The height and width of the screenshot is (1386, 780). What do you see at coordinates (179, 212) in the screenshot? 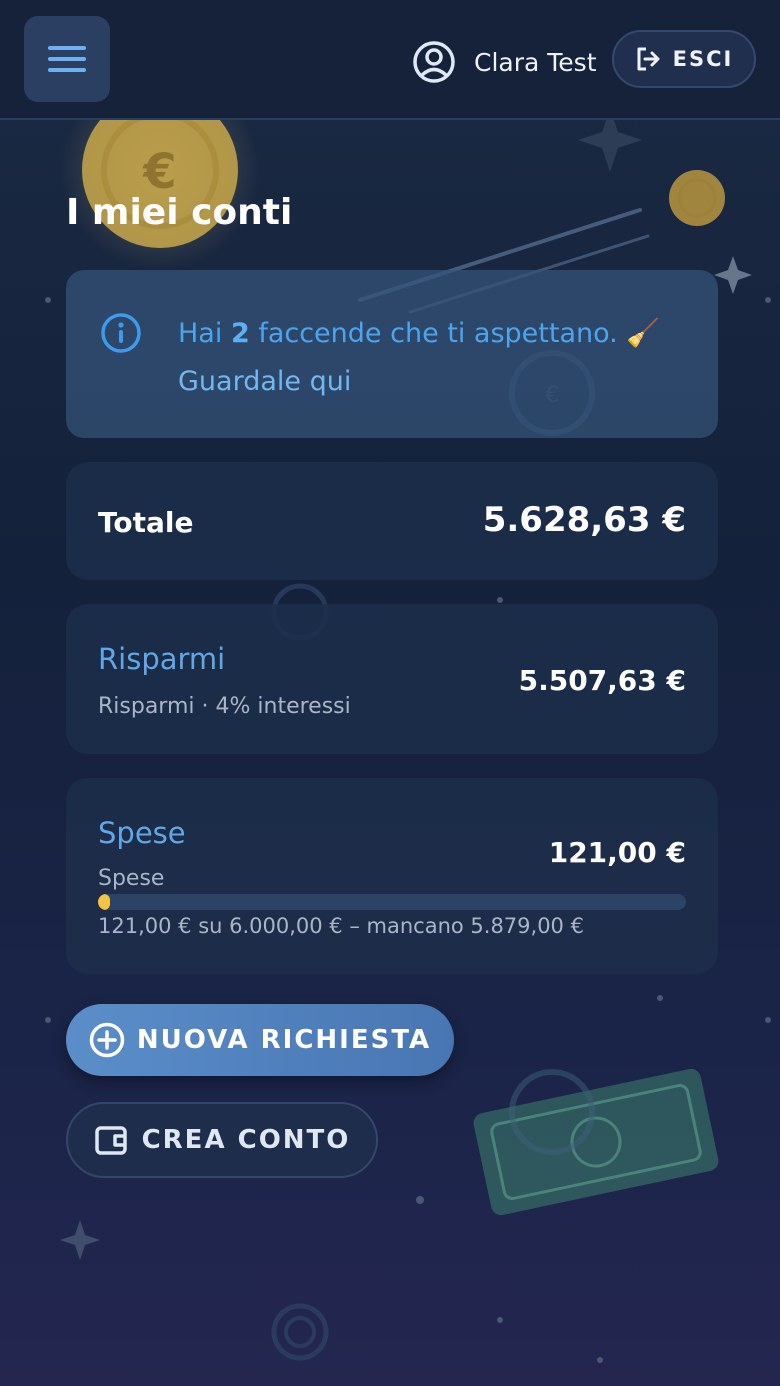
I see `page-title: I miei conti` at bounding box center [179, 212].